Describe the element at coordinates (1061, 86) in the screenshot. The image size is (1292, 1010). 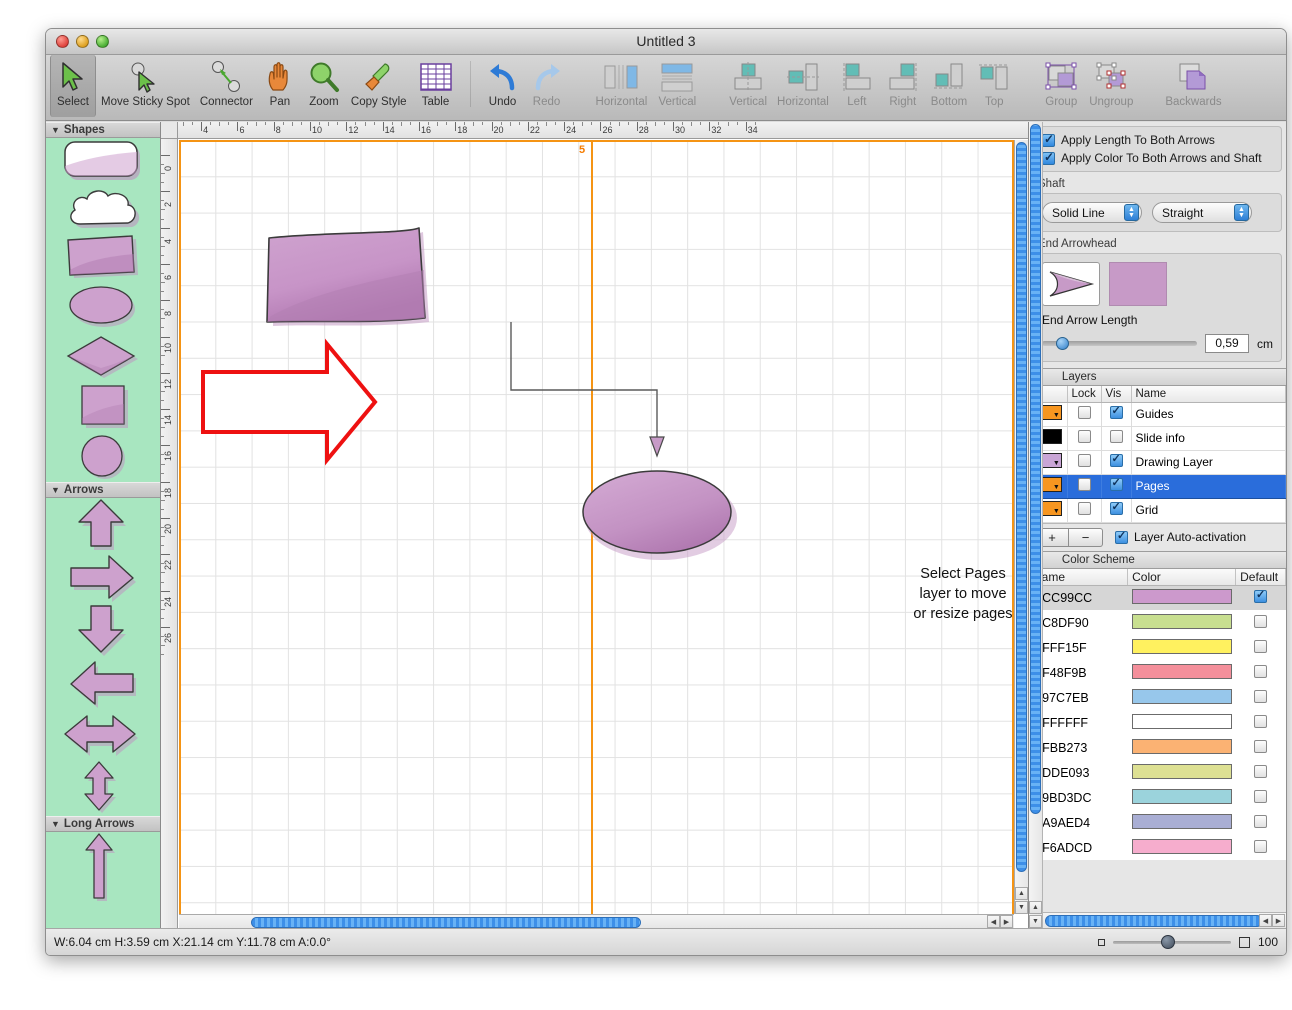
I see `toolbar-button-group-17: Group` at that location.